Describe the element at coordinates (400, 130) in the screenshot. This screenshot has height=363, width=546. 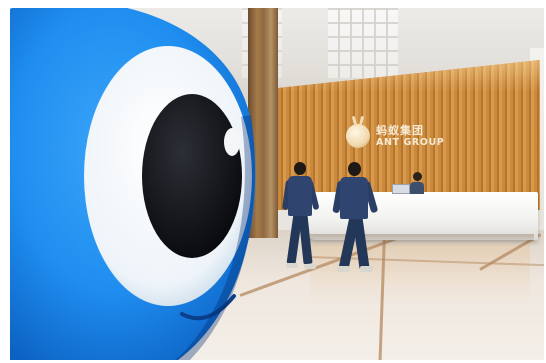
I see `logo-chinese-text: 蚂蚁集团` at that location.